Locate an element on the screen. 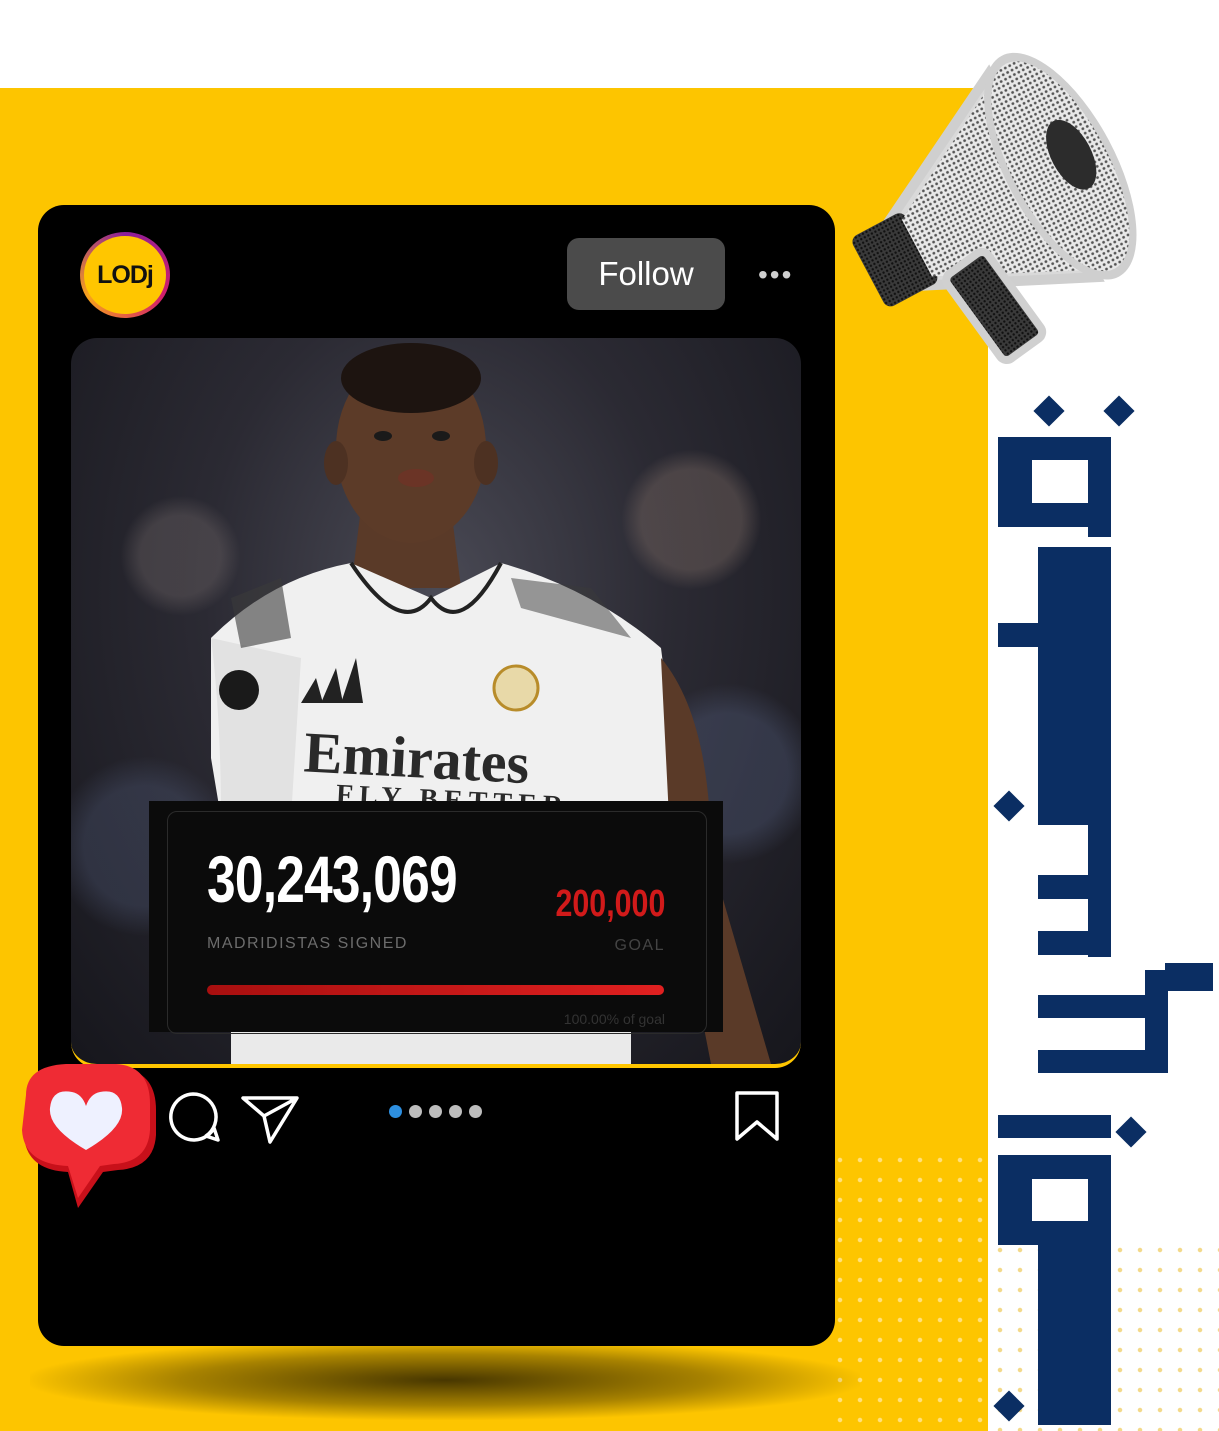  bookmark-icon is located at coordinates (757, 1116).